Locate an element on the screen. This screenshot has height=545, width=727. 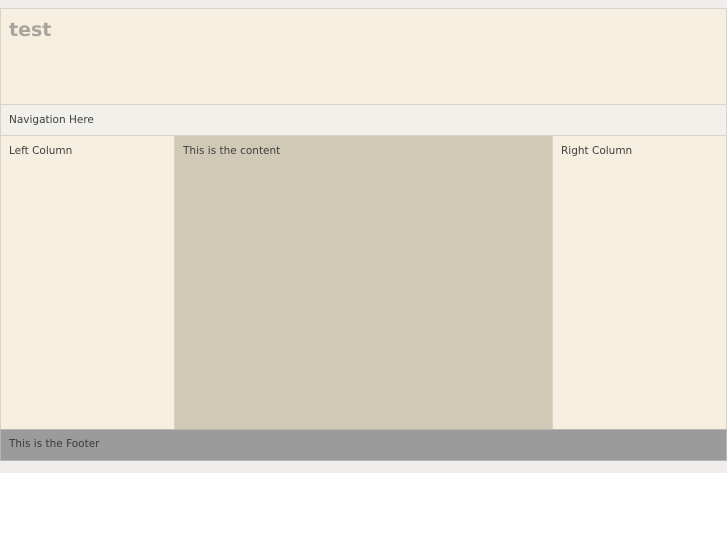
footer-text: This is the Footer is located at coordinates (54, 444).